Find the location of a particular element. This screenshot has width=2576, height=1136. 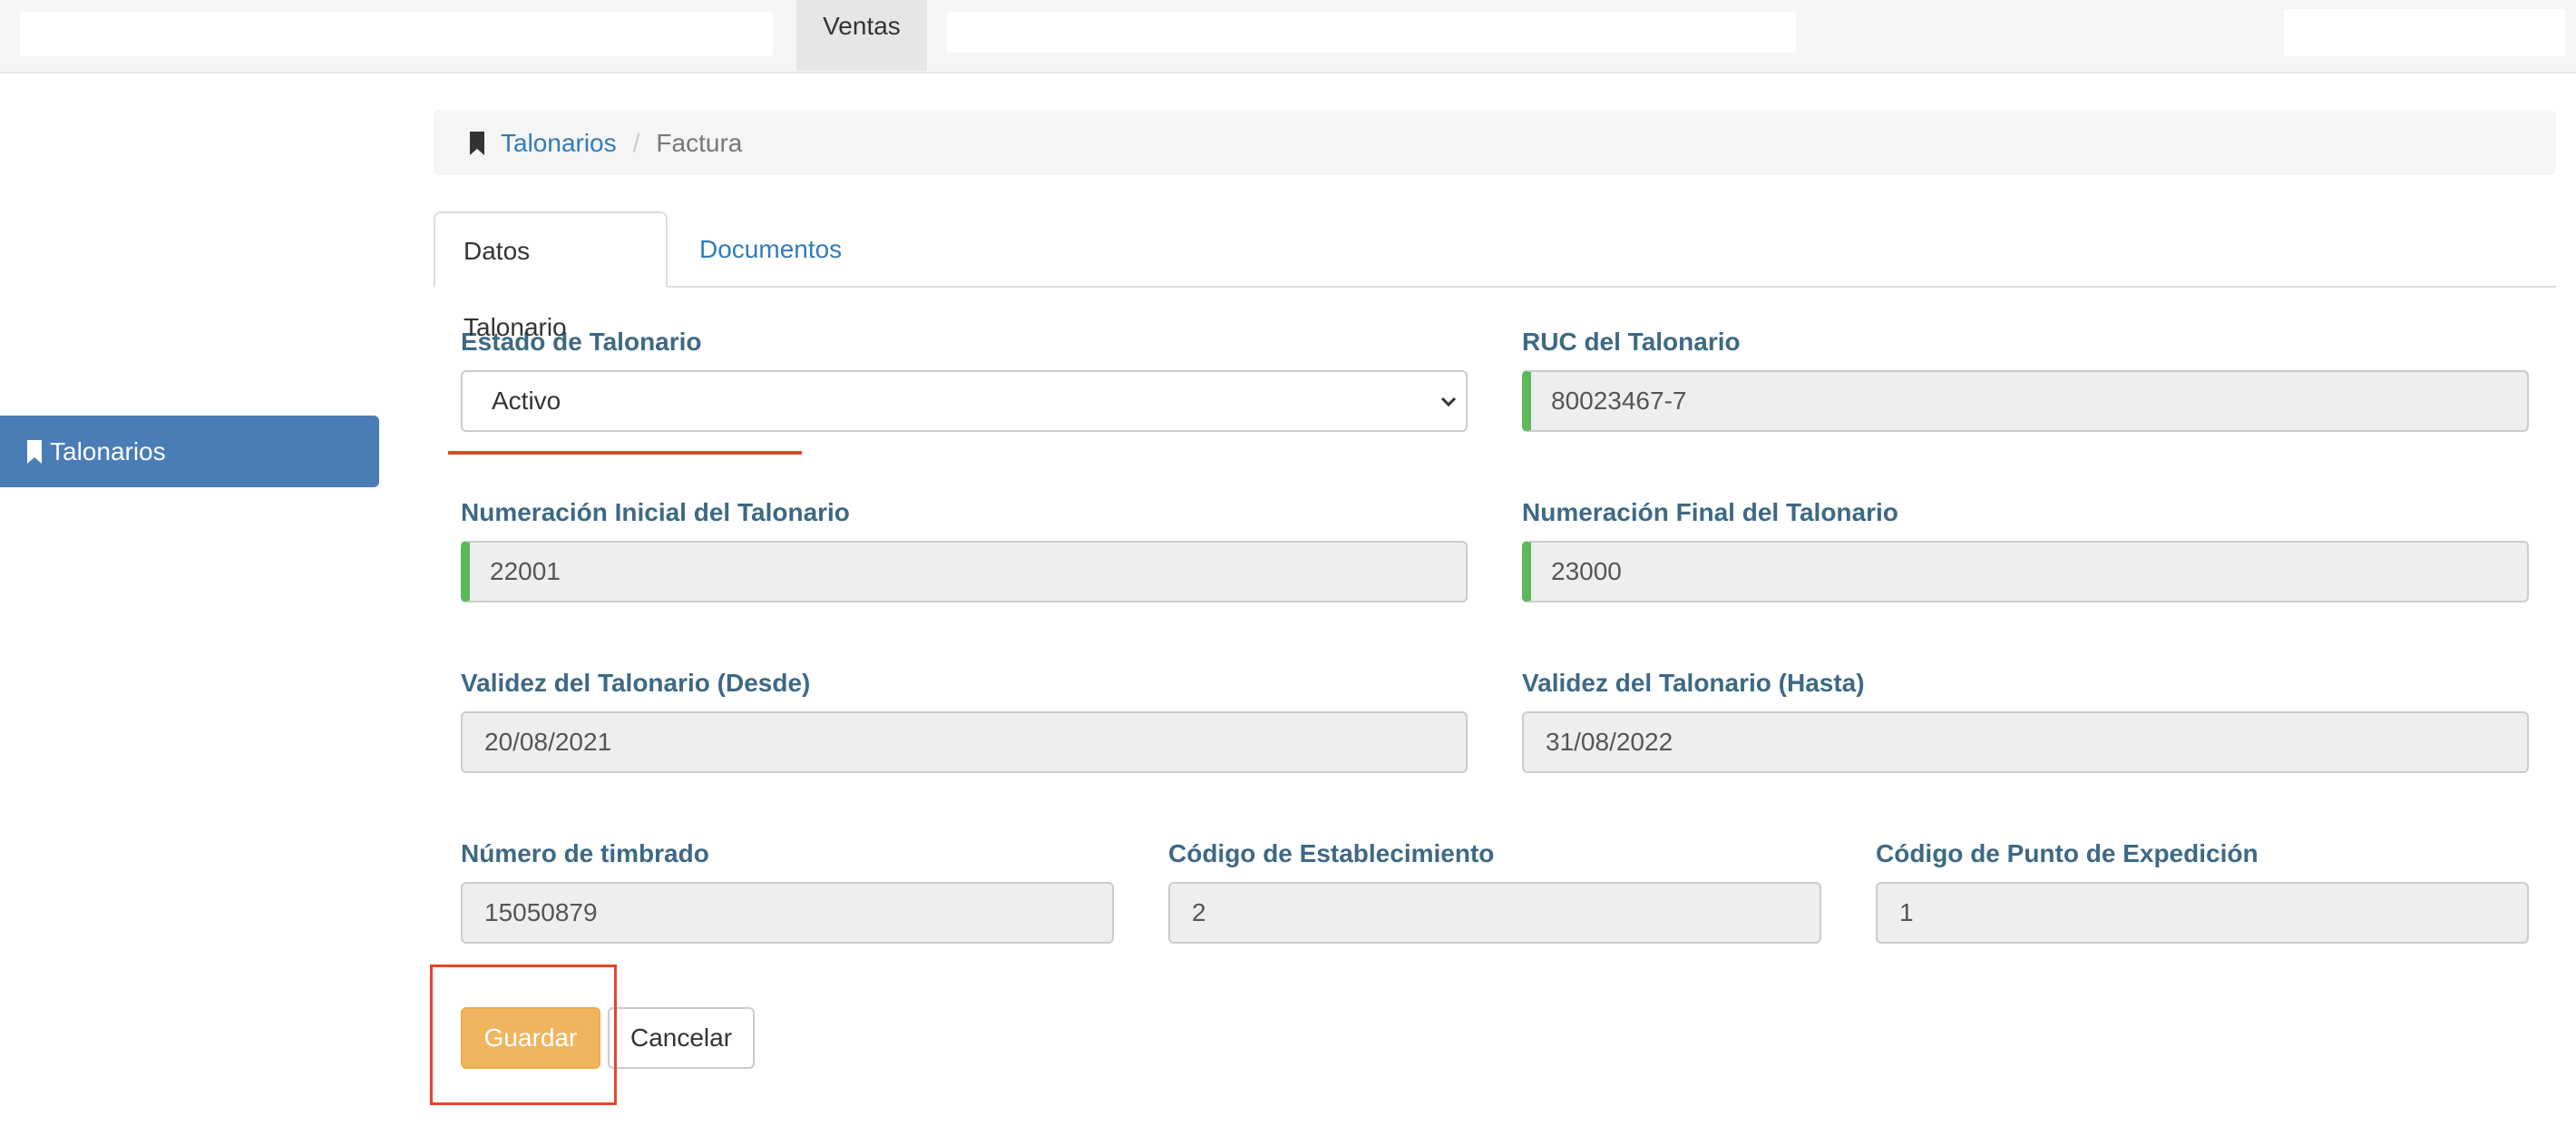

tab-documentos: Documentos is located at coordinates (770, 249).